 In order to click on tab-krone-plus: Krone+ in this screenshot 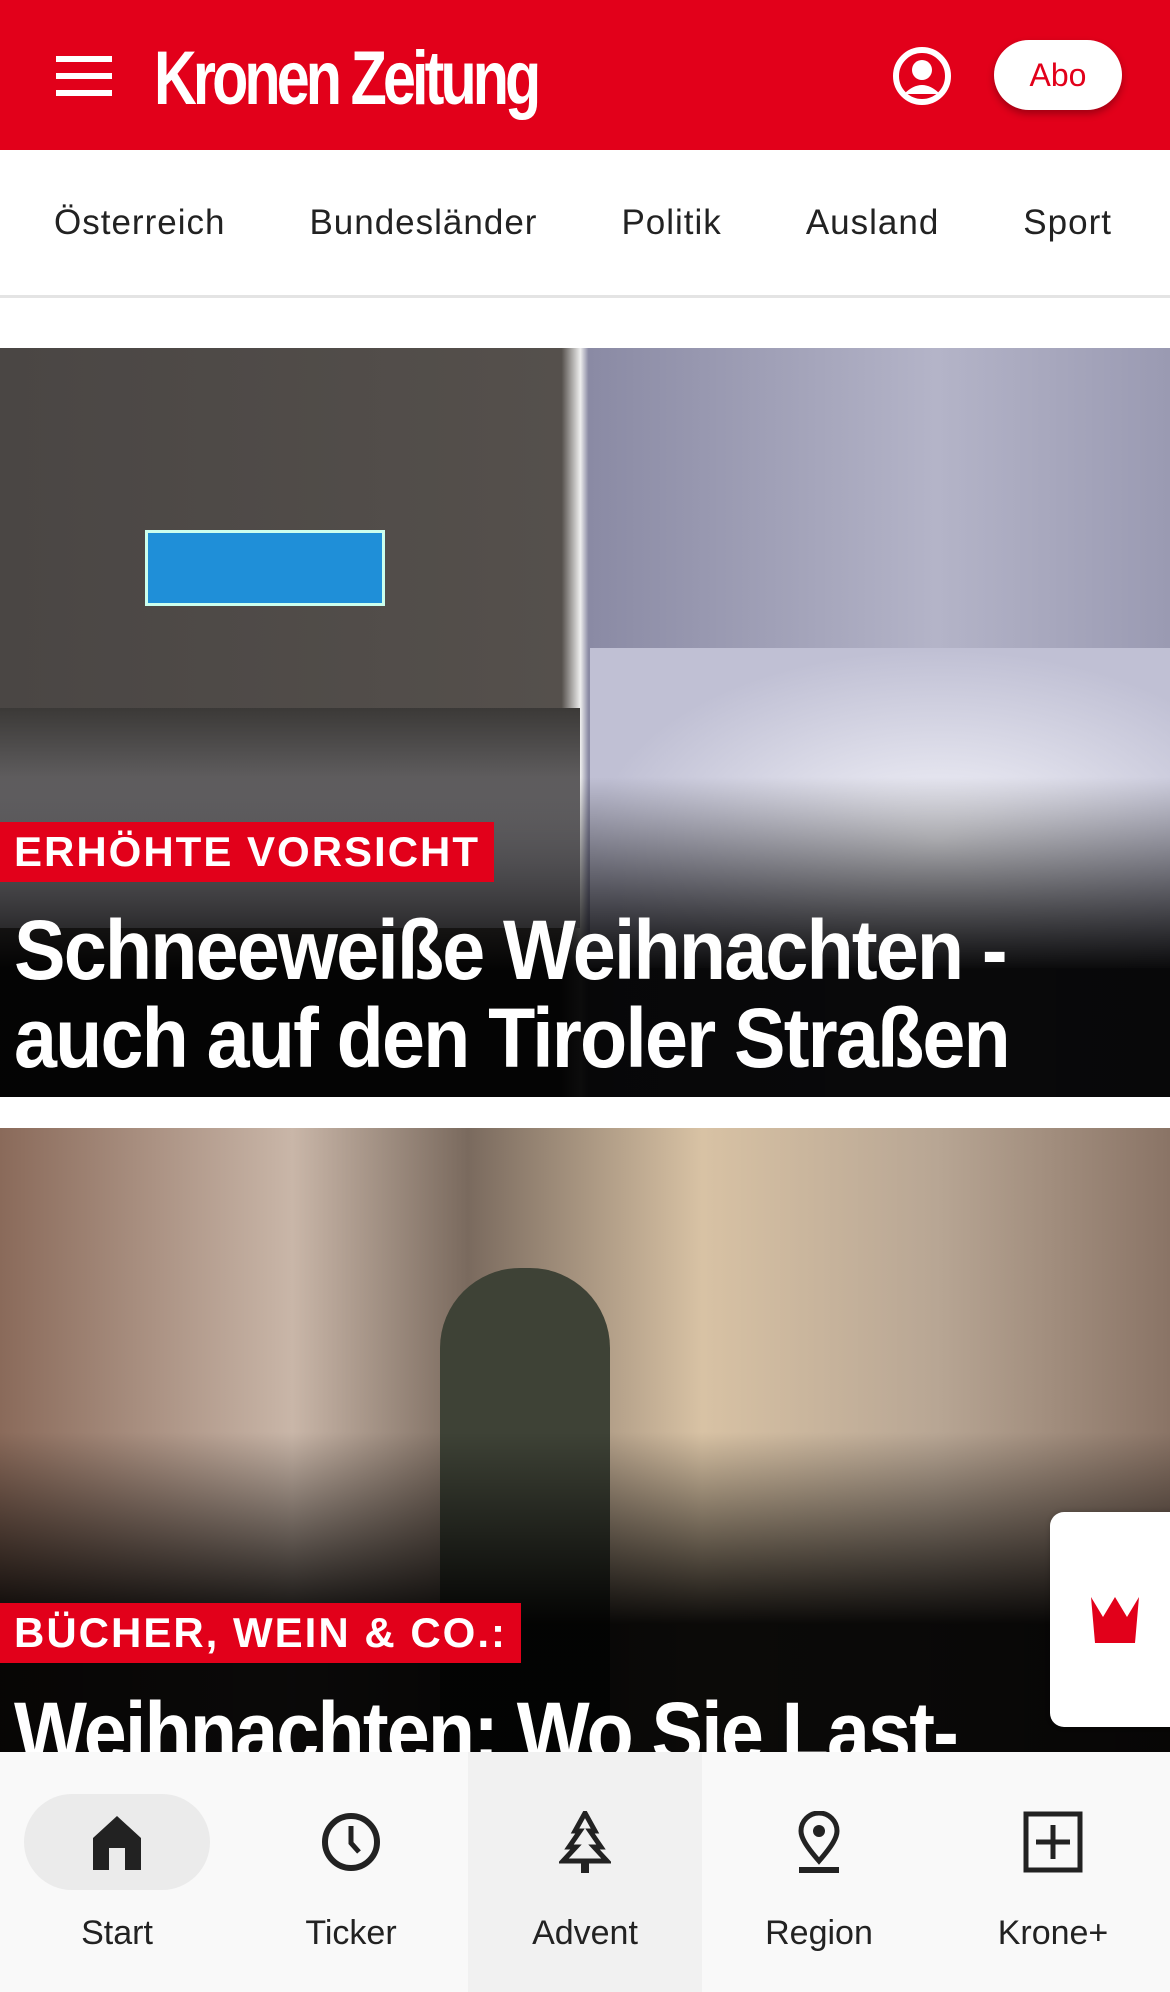, I will do `click(1053, 1872)`.